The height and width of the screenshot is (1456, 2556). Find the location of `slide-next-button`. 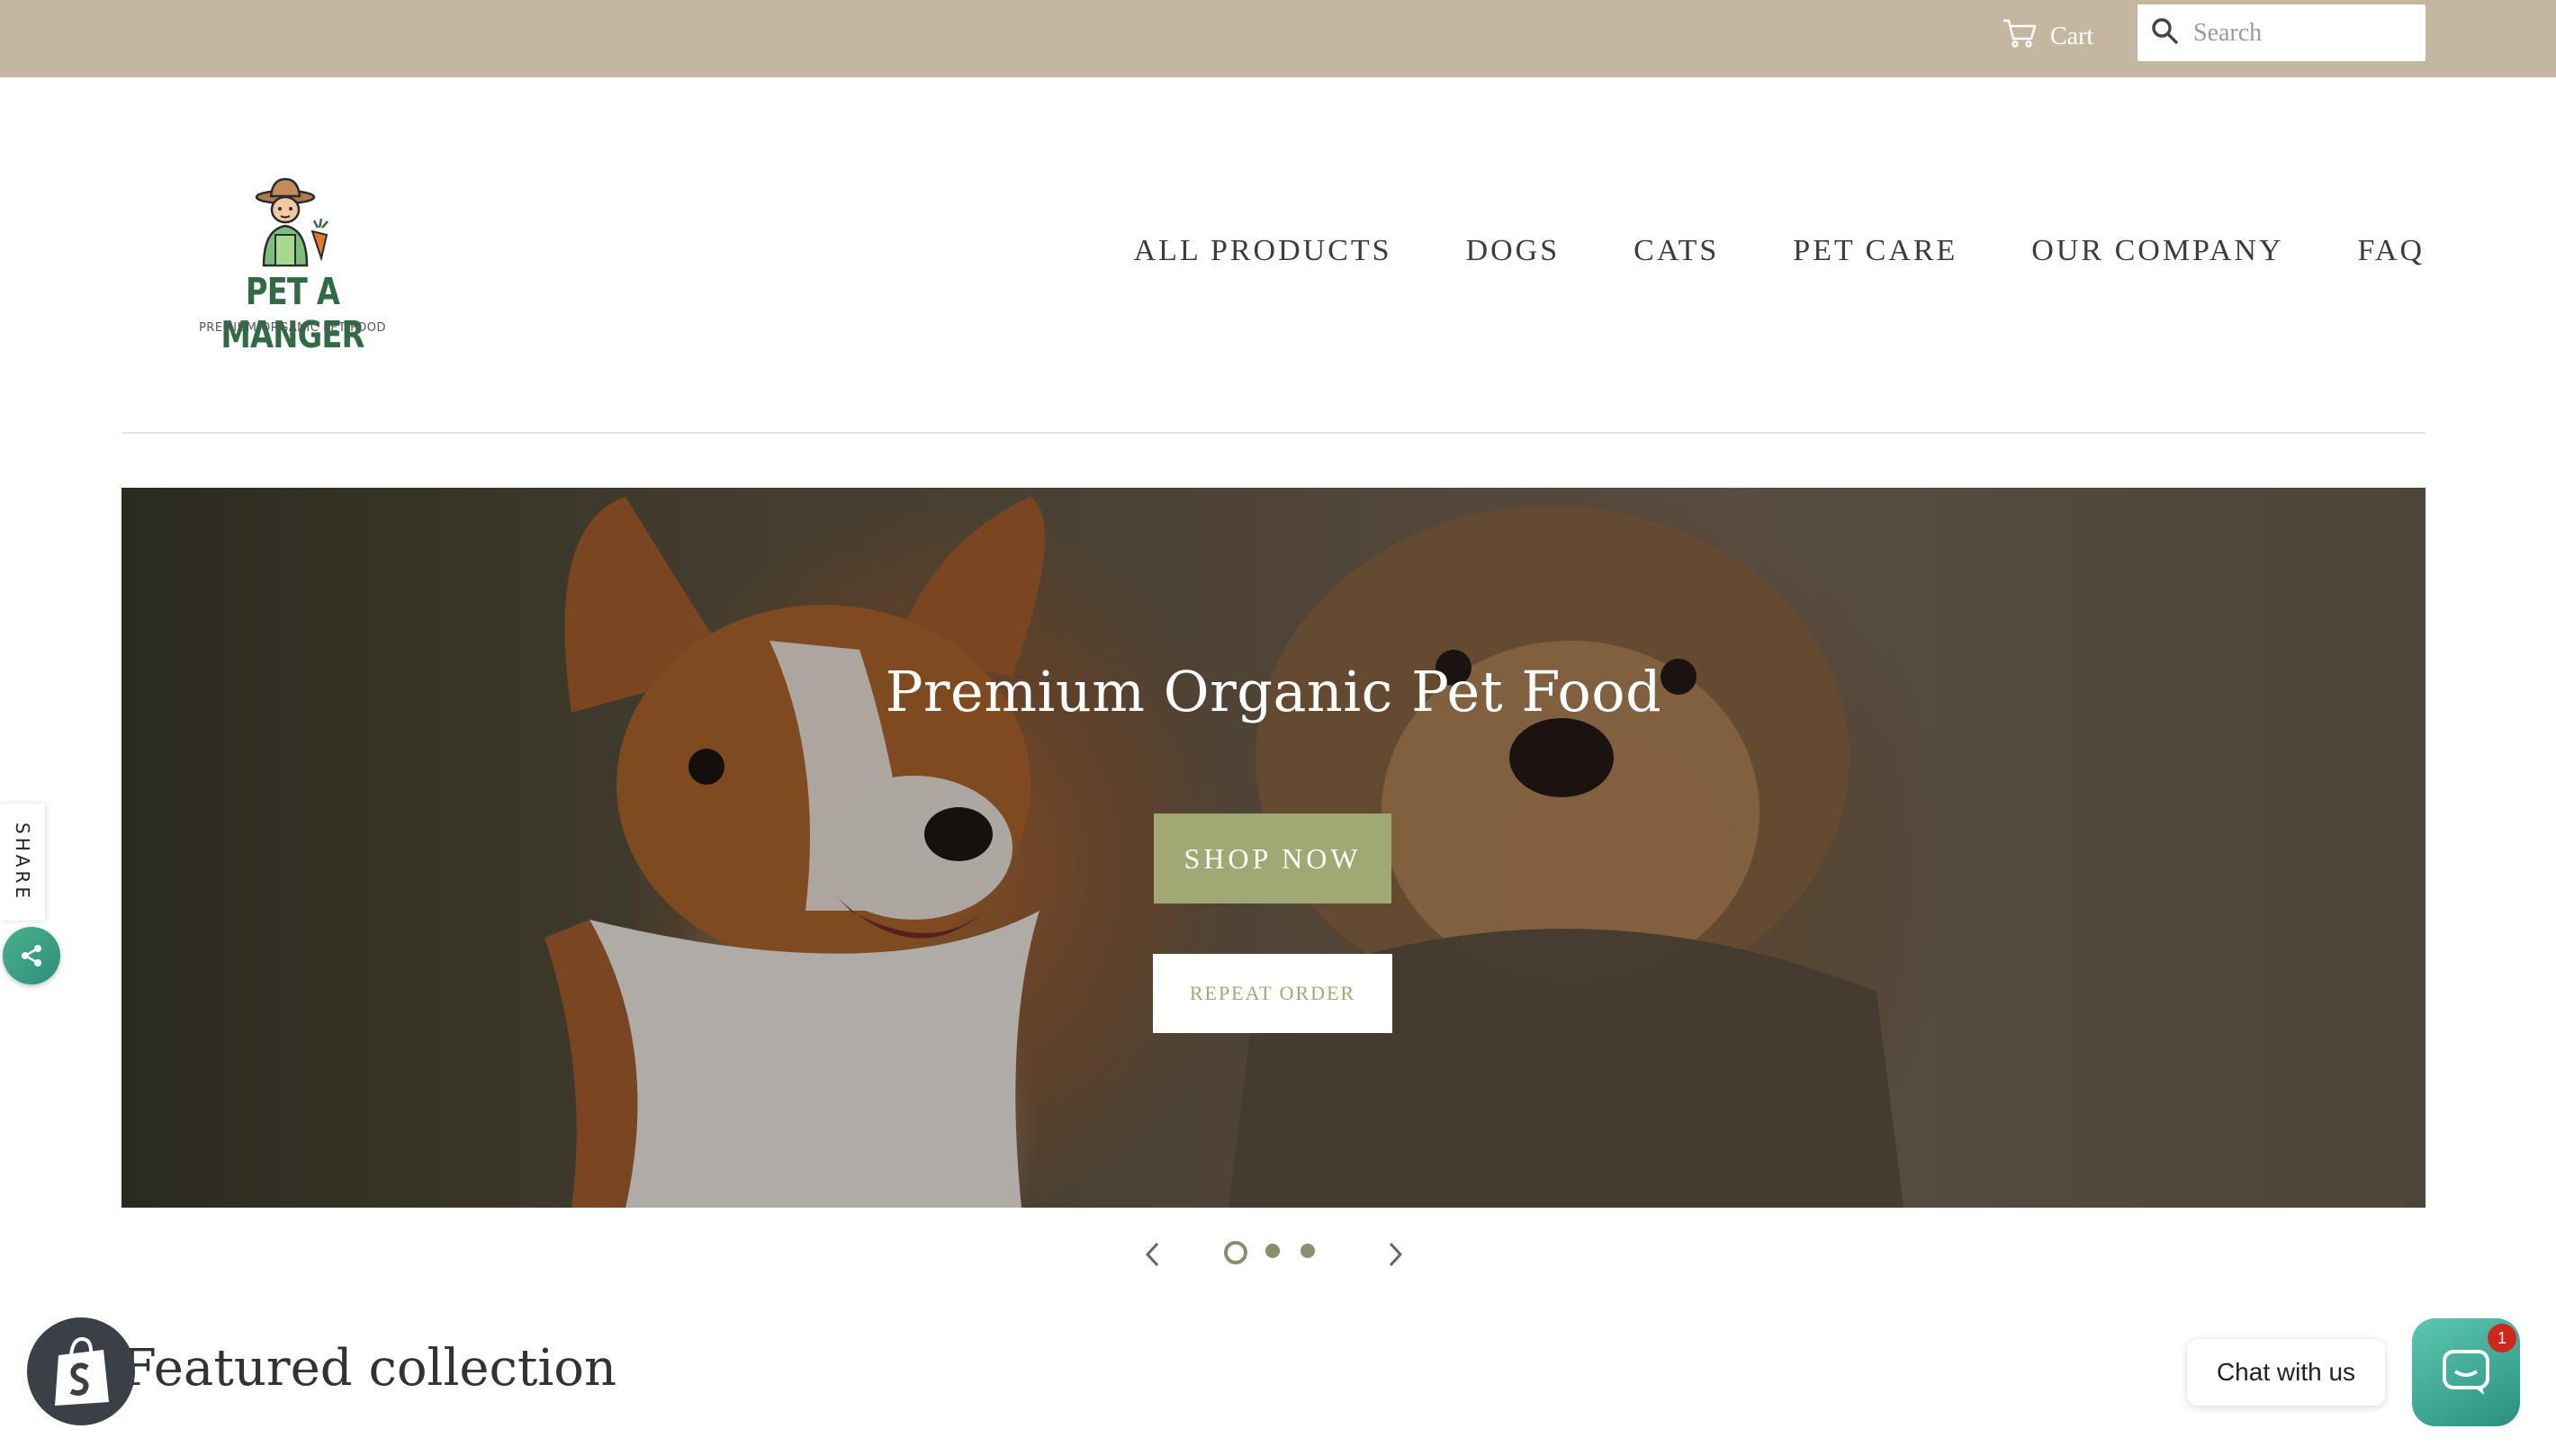

slide-next-button is located at coordinates (1395, 1254).